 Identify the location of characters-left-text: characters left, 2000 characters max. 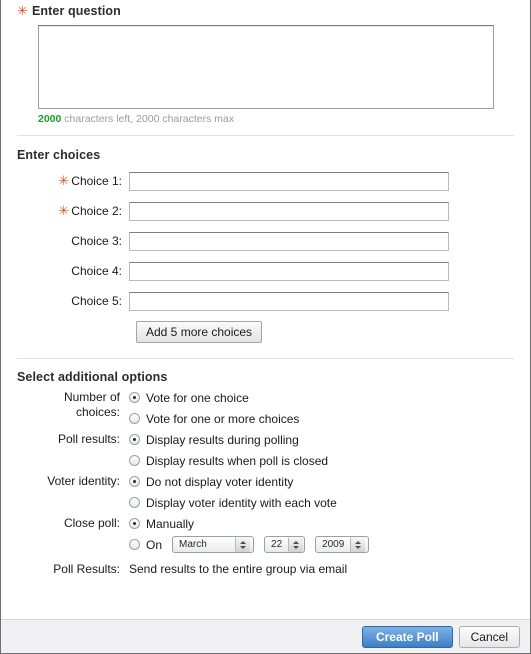
(148, 119).